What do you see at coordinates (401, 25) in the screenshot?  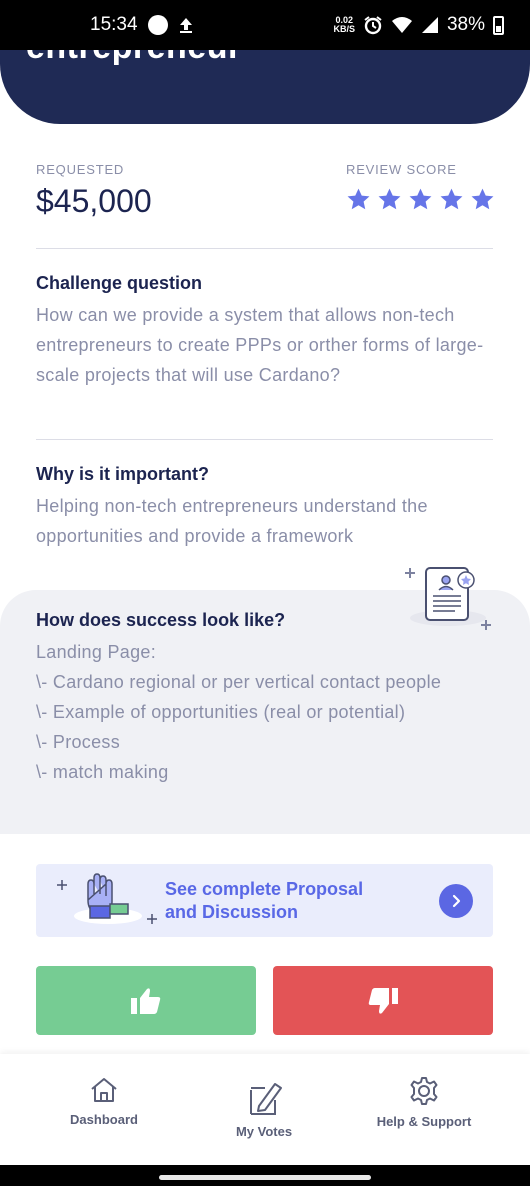 I see `wifi-icon` at bounding box center [401, 25].